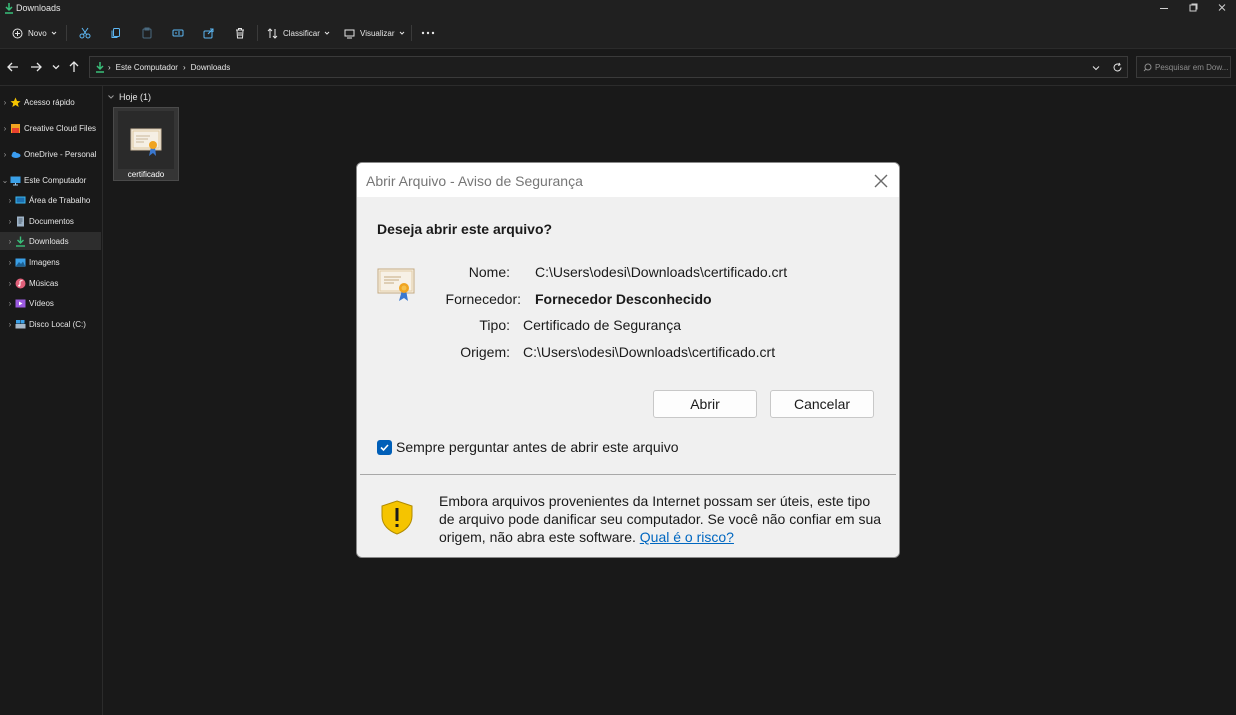 The width and height of the screenshot is (1236, 715). I want to click on documents-icon, so click(20, 221).